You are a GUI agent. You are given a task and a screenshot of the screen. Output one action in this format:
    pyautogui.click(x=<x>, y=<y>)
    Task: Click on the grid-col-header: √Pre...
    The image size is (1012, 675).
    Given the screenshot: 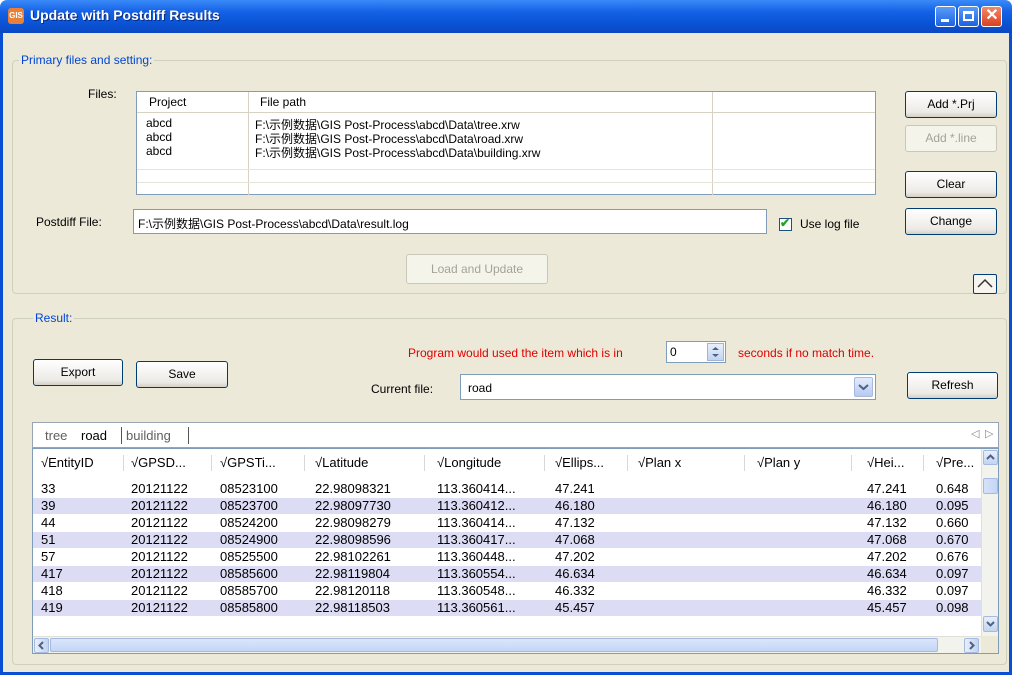 What is the action you would take?
    pyautogui.click(x=955, y=463)
    